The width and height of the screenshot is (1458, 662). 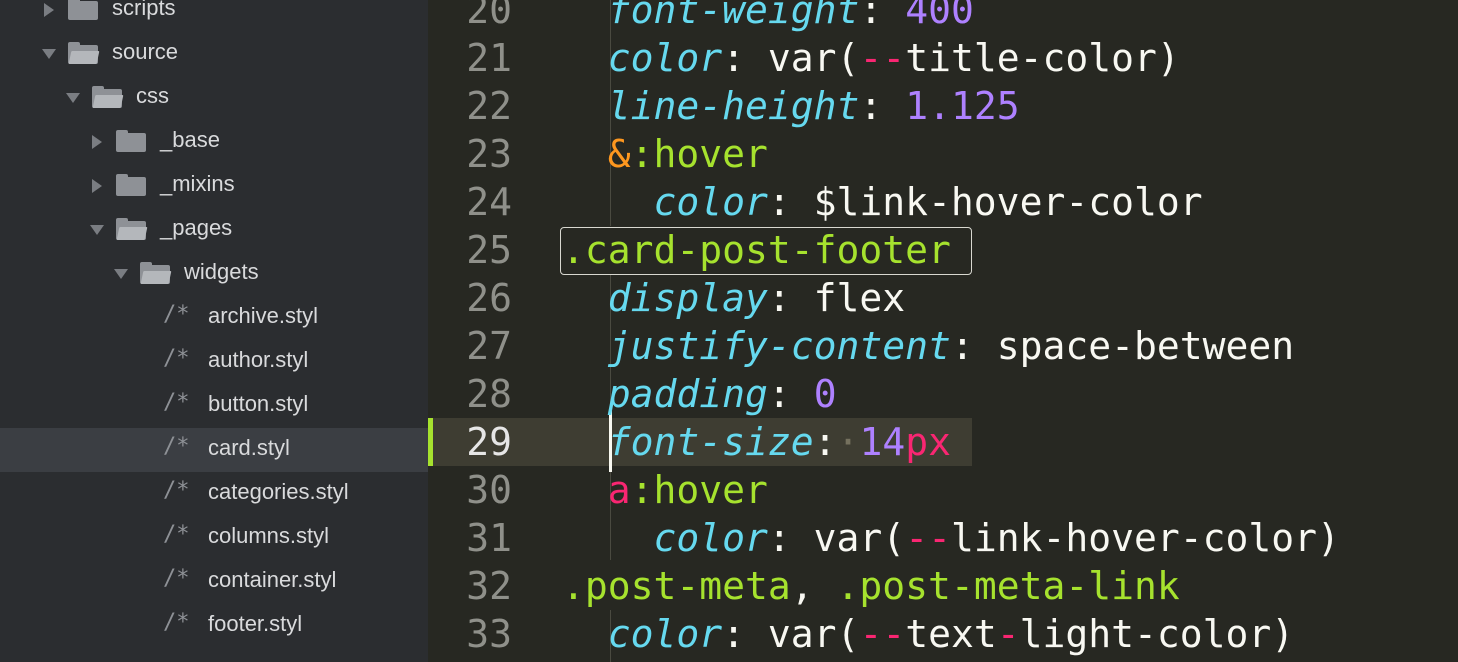 What do you see at coordinates (489, 250) in the screenshot?
I see `line-number: 25` at bounding box center [489, 250].